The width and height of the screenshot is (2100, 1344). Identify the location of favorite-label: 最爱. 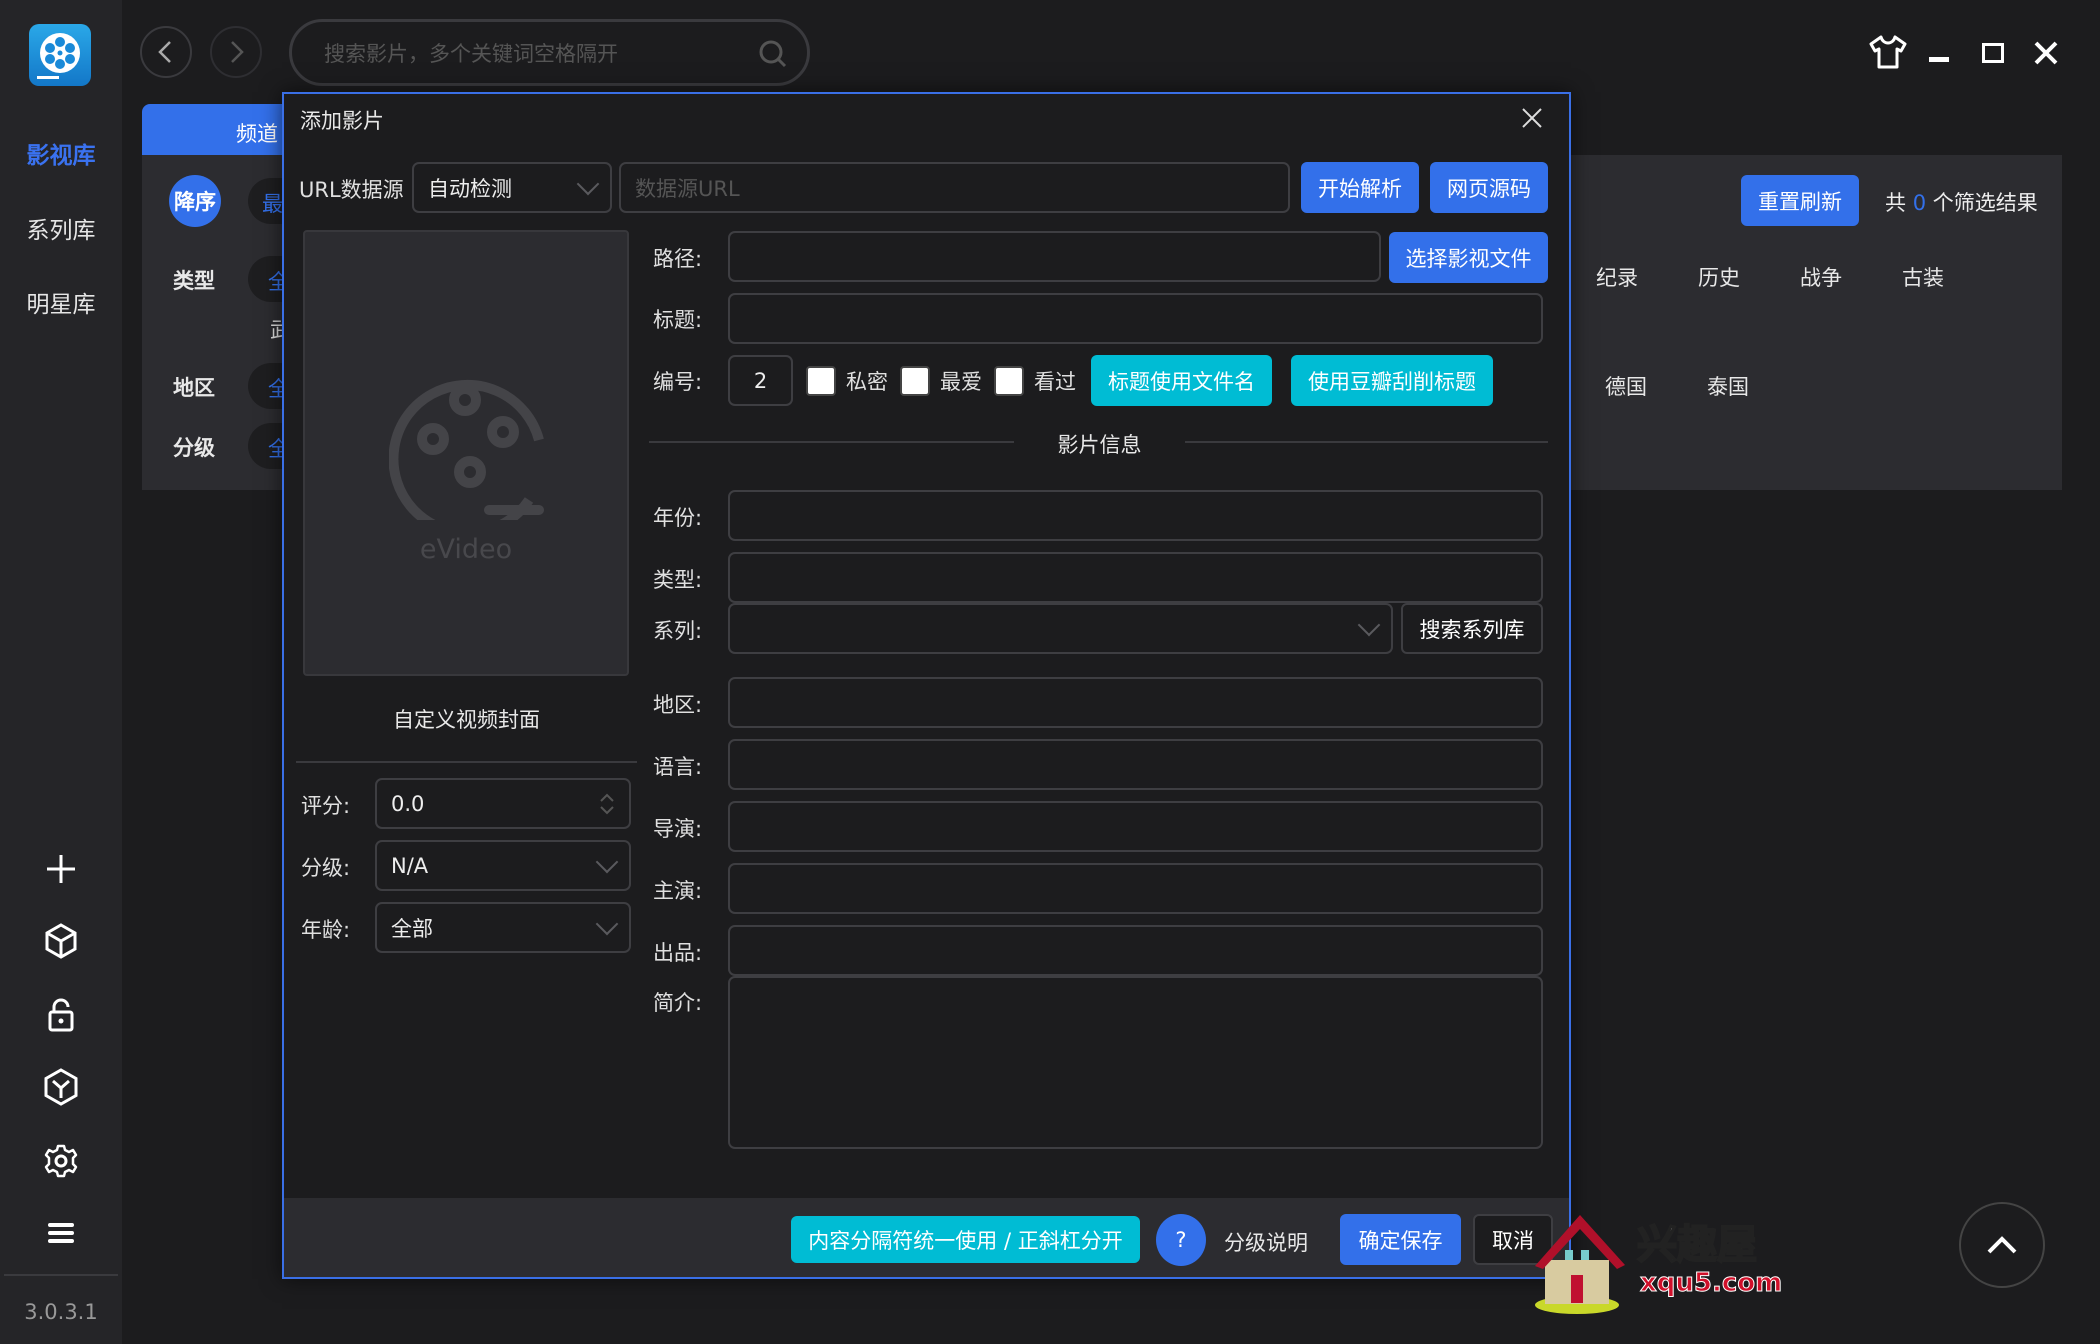
(961, 382).